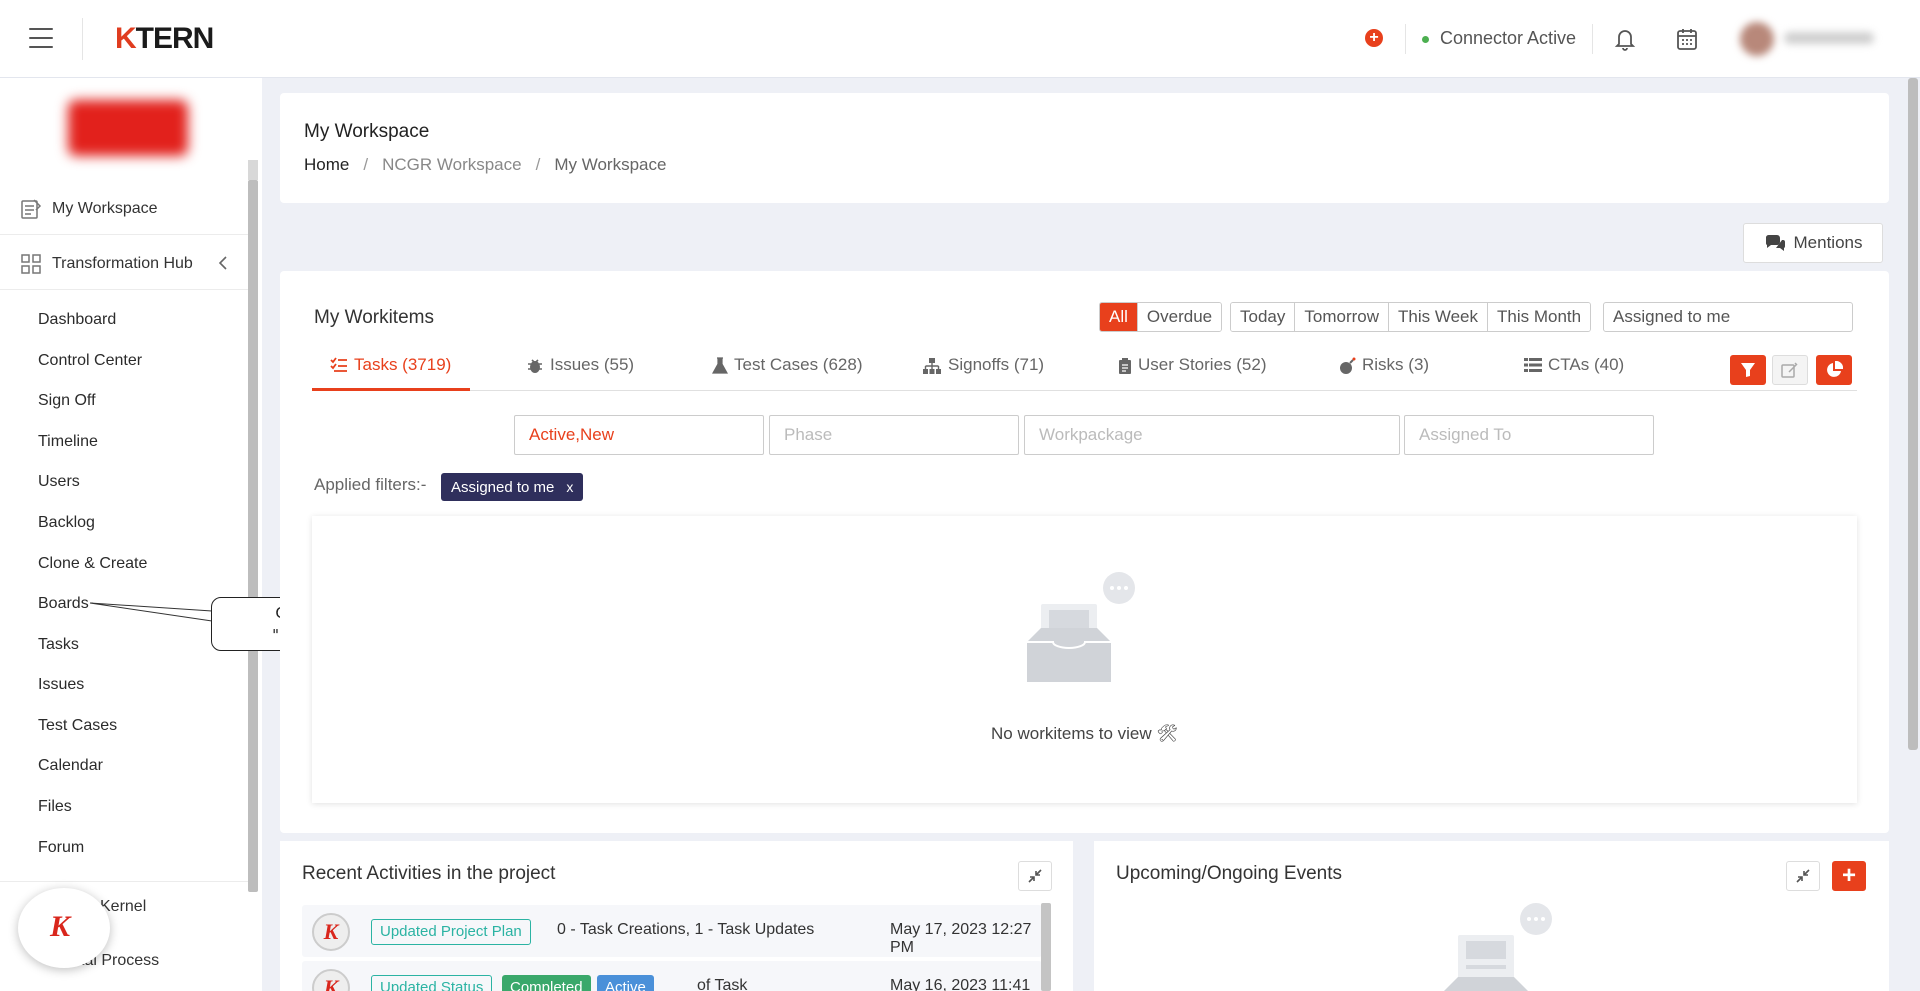 The image size is (1920, 991). Describe the element at coordinates (996, 364) in the screenshot. I see `tab-label: Signoffs (71)` at that location.